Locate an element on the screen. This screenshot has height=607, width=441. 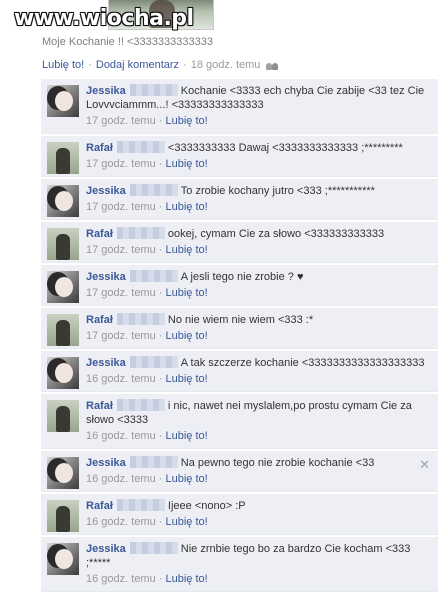
add-comment-link: Dodaj komentarz is located at coordinates (137, 65).